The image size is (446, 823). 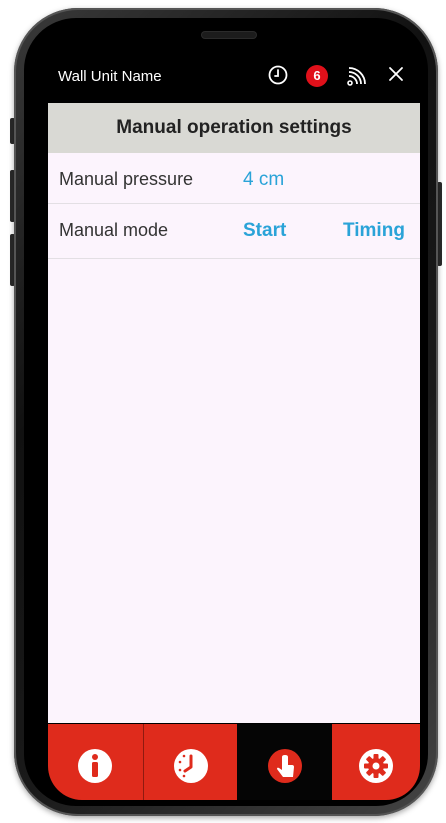 I want to click on tab-manual, so click(x=284, y=762).